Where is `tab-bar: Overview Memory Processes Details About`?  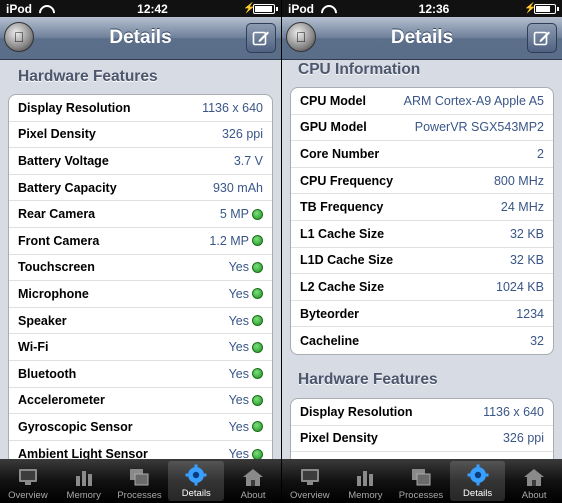 tab-bar: Overview Memory Processes Details About is located at coordinates (422, 481).